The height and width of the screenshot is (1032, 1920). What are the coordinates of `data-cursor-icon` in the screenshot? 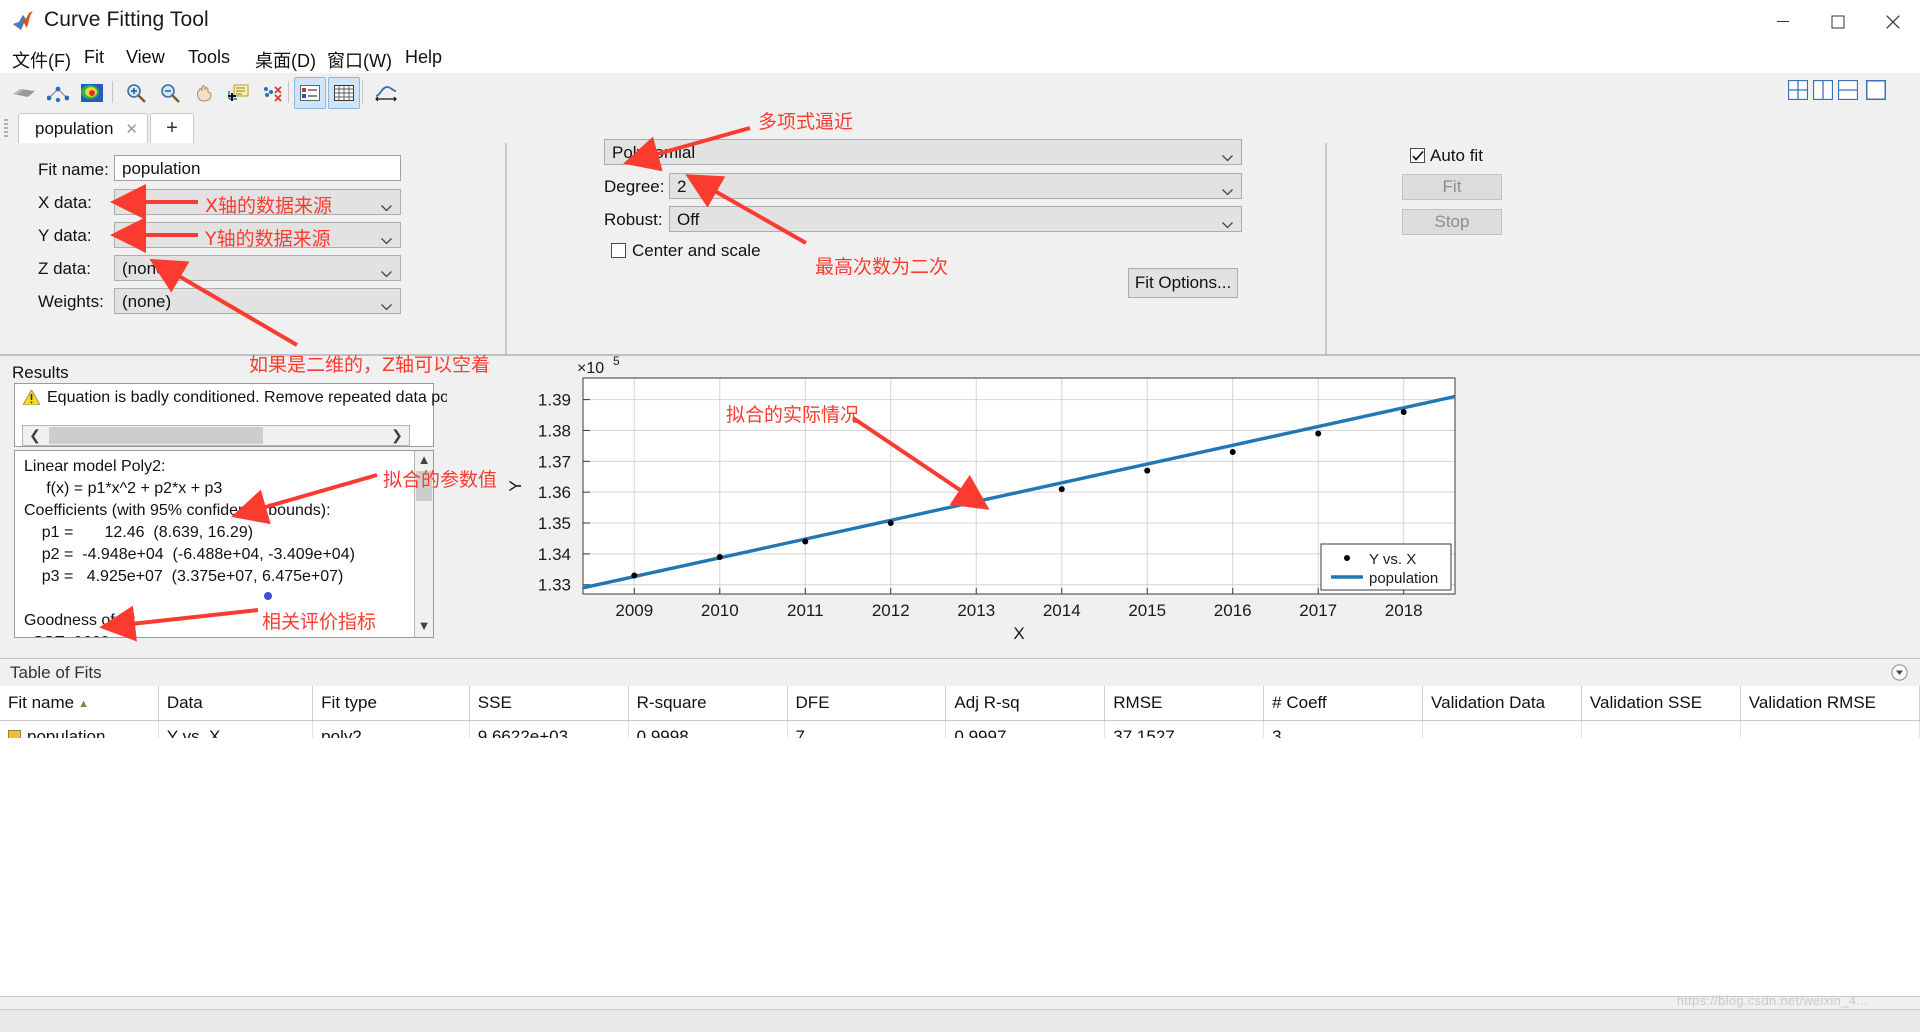 It's located at (238, 93).